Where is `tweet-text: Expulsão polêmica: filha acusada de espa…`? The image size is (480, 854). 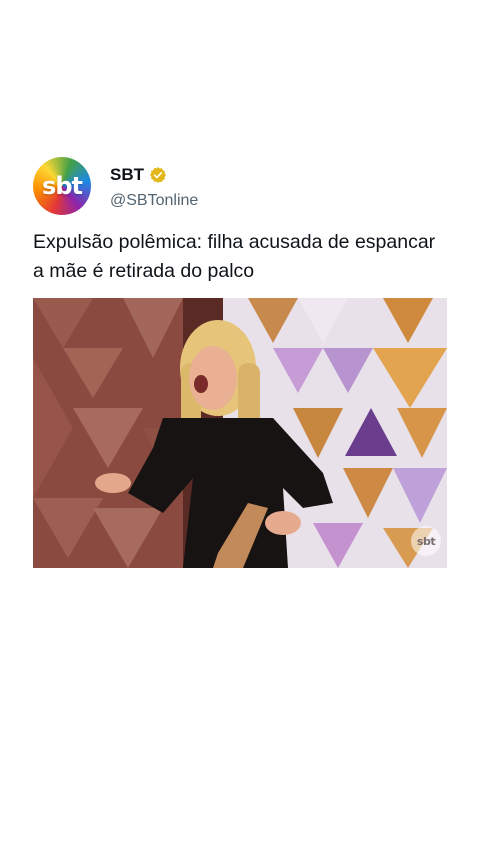
tweet-text: Expulsão polêmica: filha acusada de espa… is located at coordinates (234, 256).